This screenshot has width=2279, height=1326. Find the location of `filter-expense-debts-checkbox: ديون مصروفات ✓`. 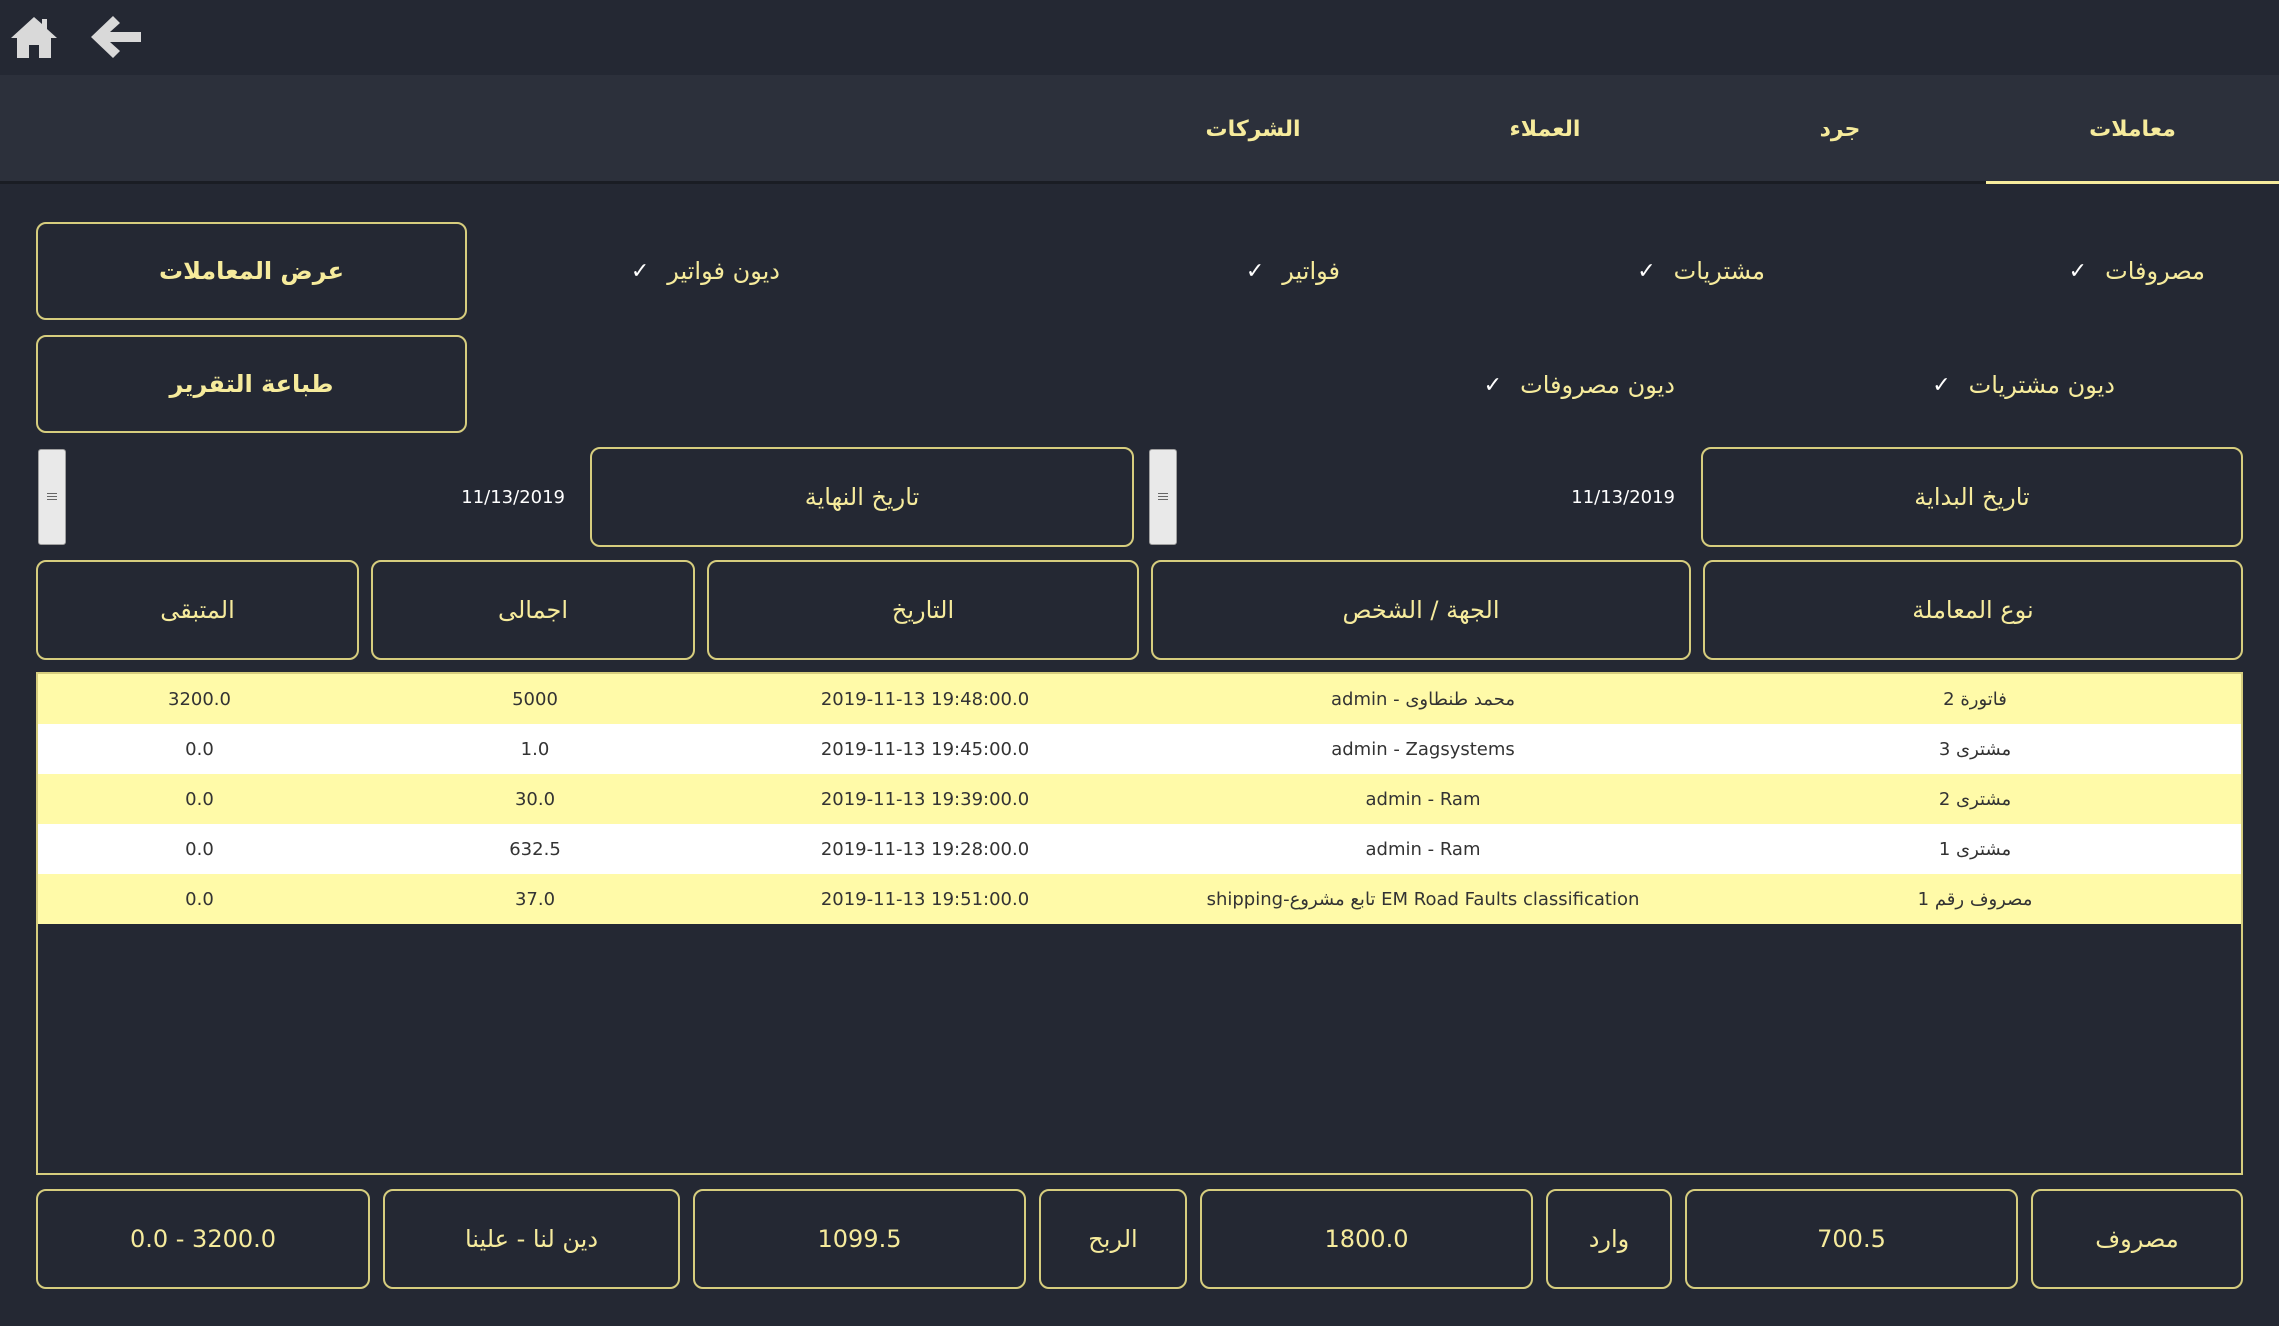

filter-expense-debts-checkbox: ديون مصروفات ✓ is located at coordinates (1525, 385).